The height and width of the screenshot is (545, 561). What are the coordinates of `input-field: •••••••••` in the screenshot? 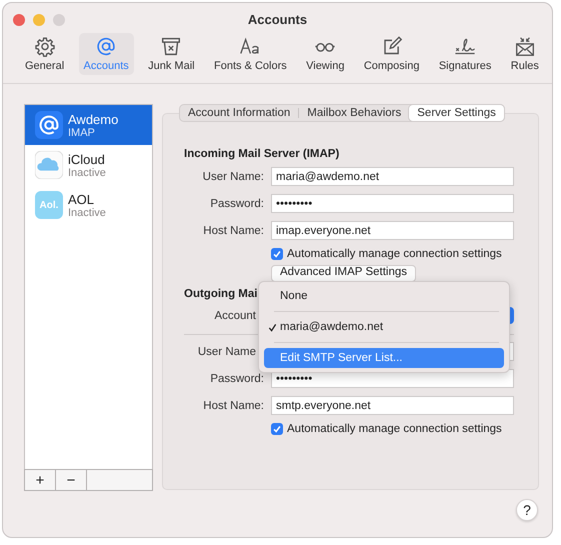 It's located at (392, 203).